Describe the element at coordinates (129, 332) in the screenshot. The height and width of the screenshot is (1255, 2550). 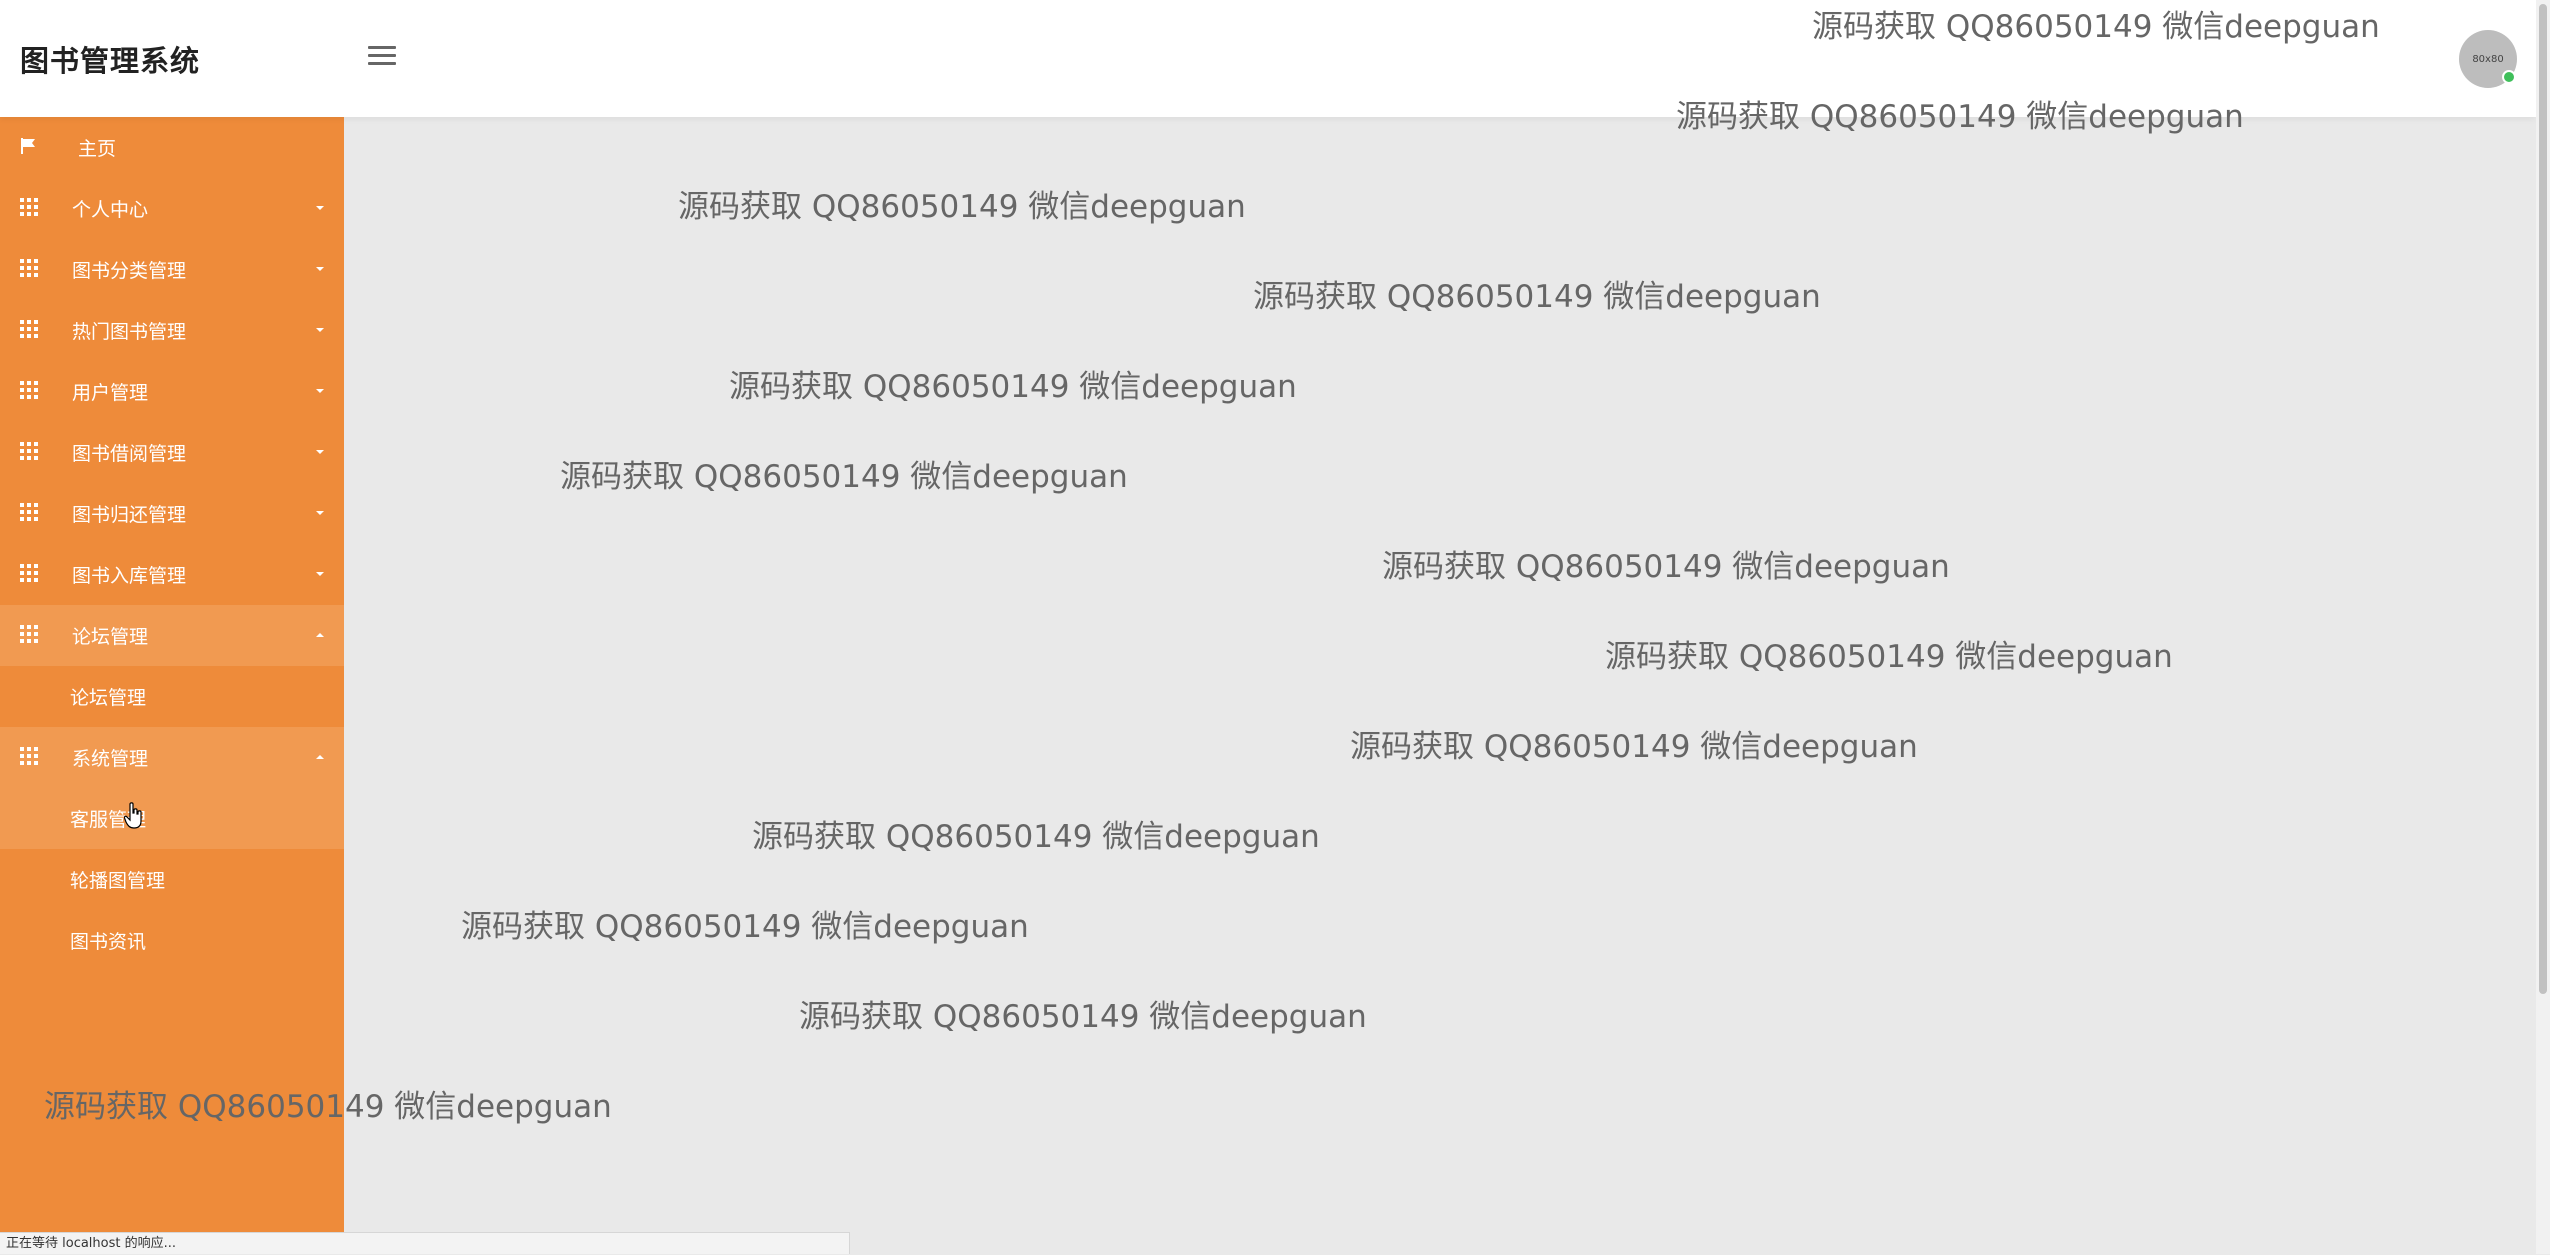
I see `sidebar-item-label: 热门图书管理` at that location.